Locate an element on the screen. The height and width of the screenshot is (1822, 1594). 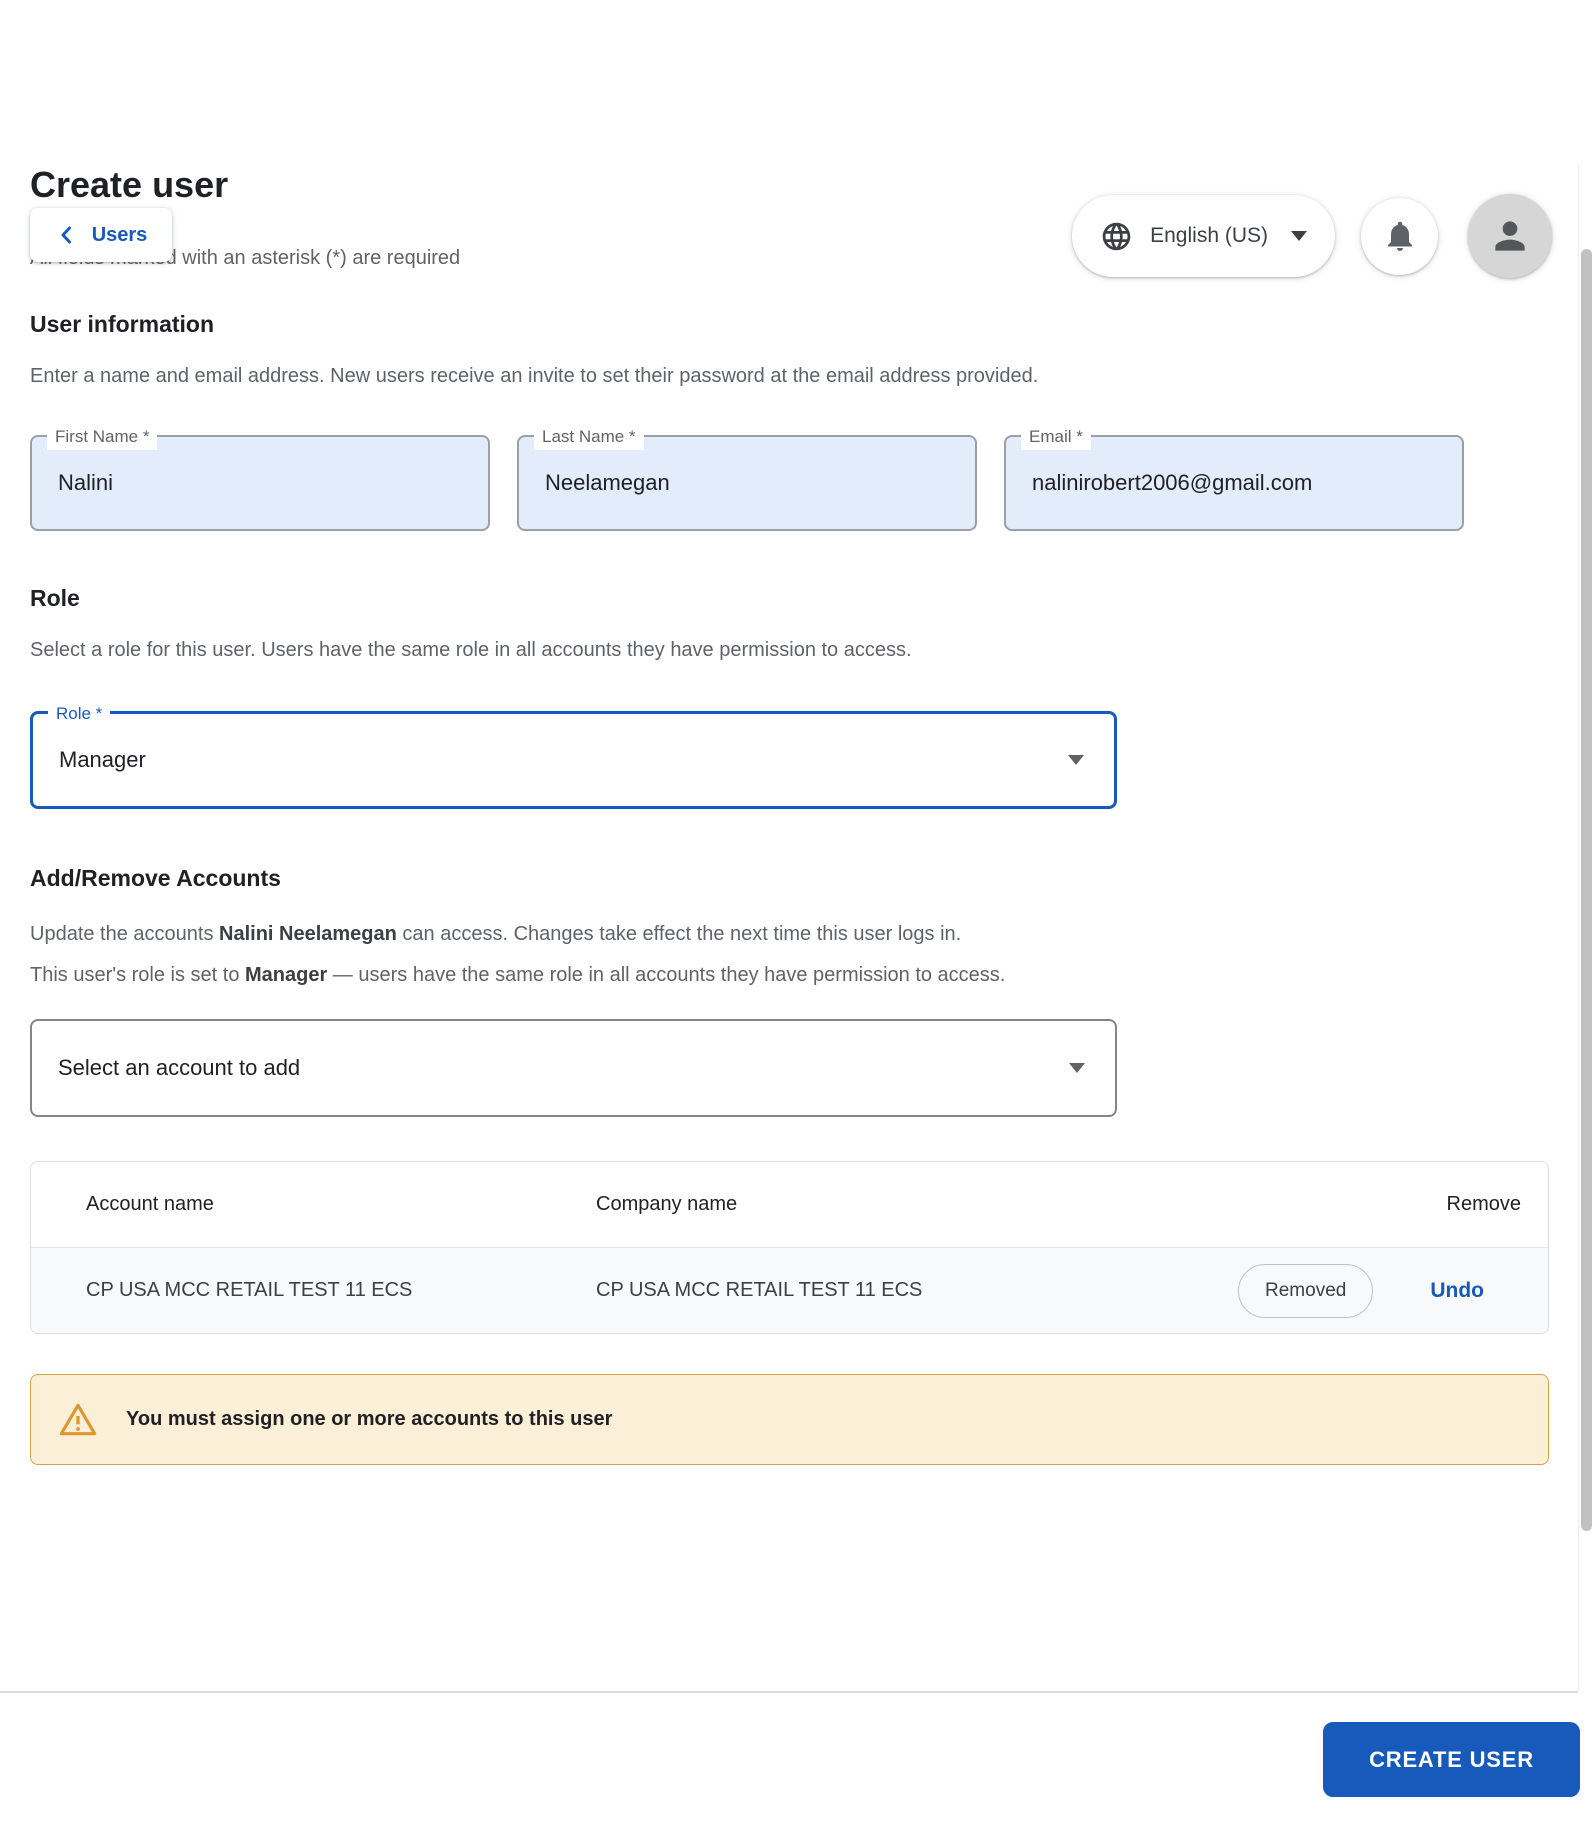
first-name-value: Nalini is located at coordinates (86, 482).